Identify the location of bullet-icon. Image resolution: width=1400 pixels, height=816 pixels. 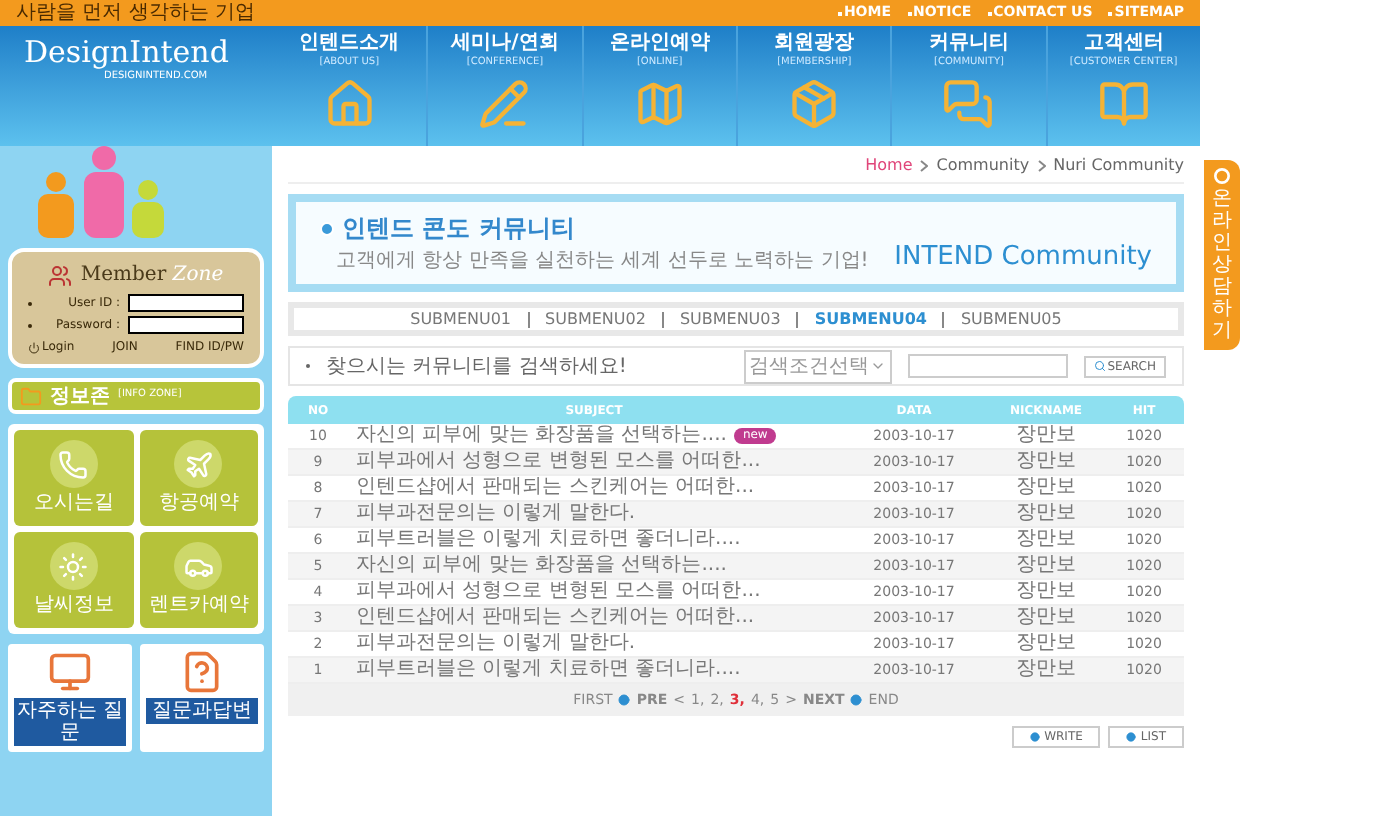
(327, 228).